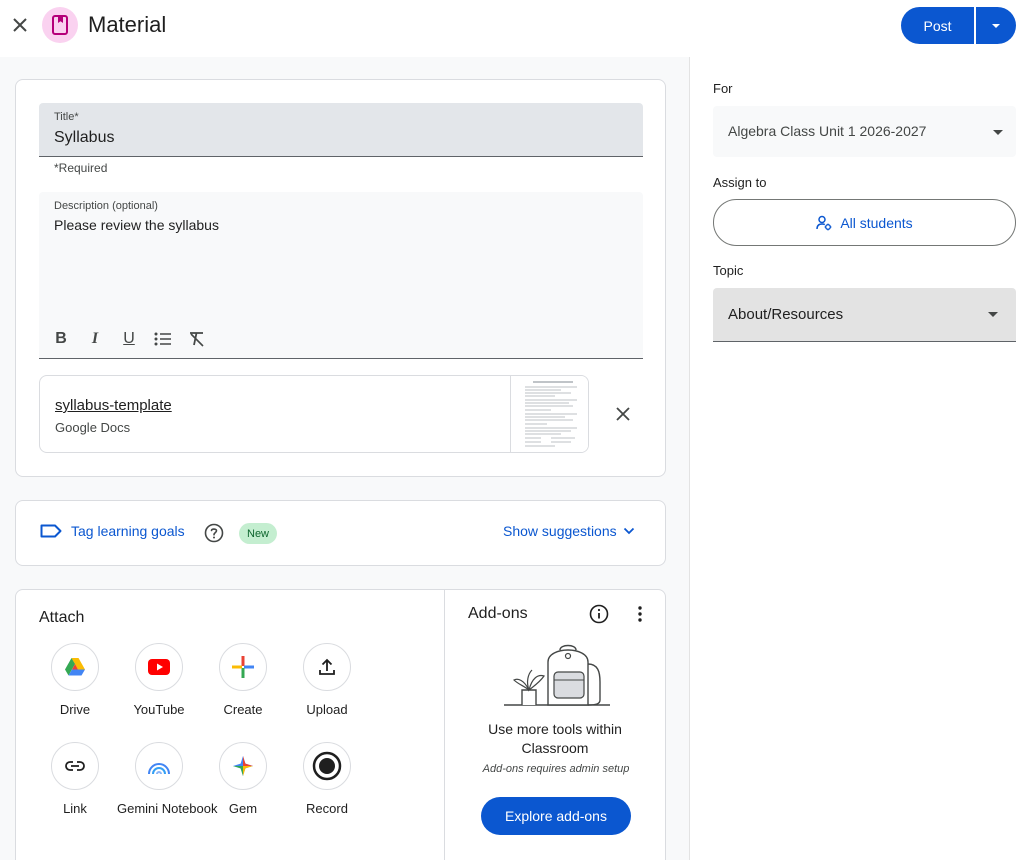 The width and height of the screenshot is (1024, 860). I want to click on attach-heading: Attach, so click(62, 617).